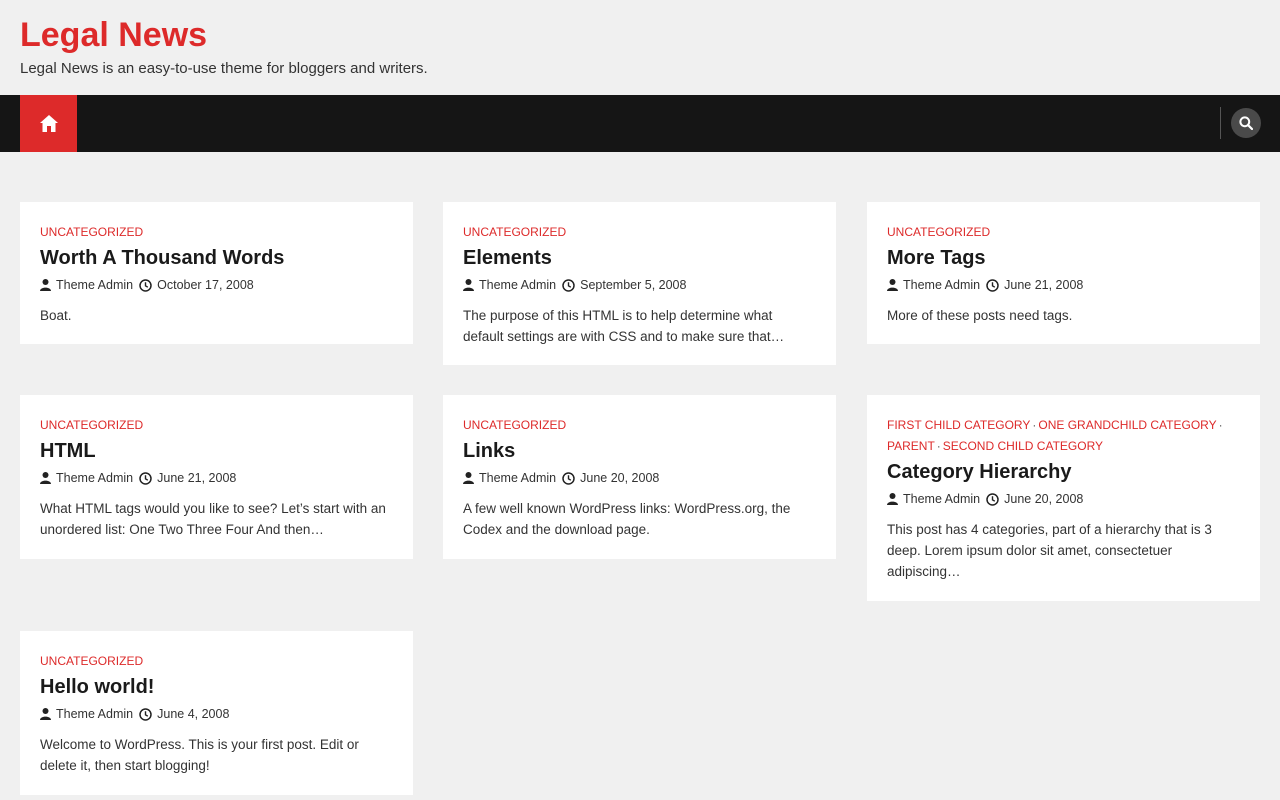 The height and width of the screenshot is (800, 1280). I want to click on post-title: Hello world!, so click(216, 687).